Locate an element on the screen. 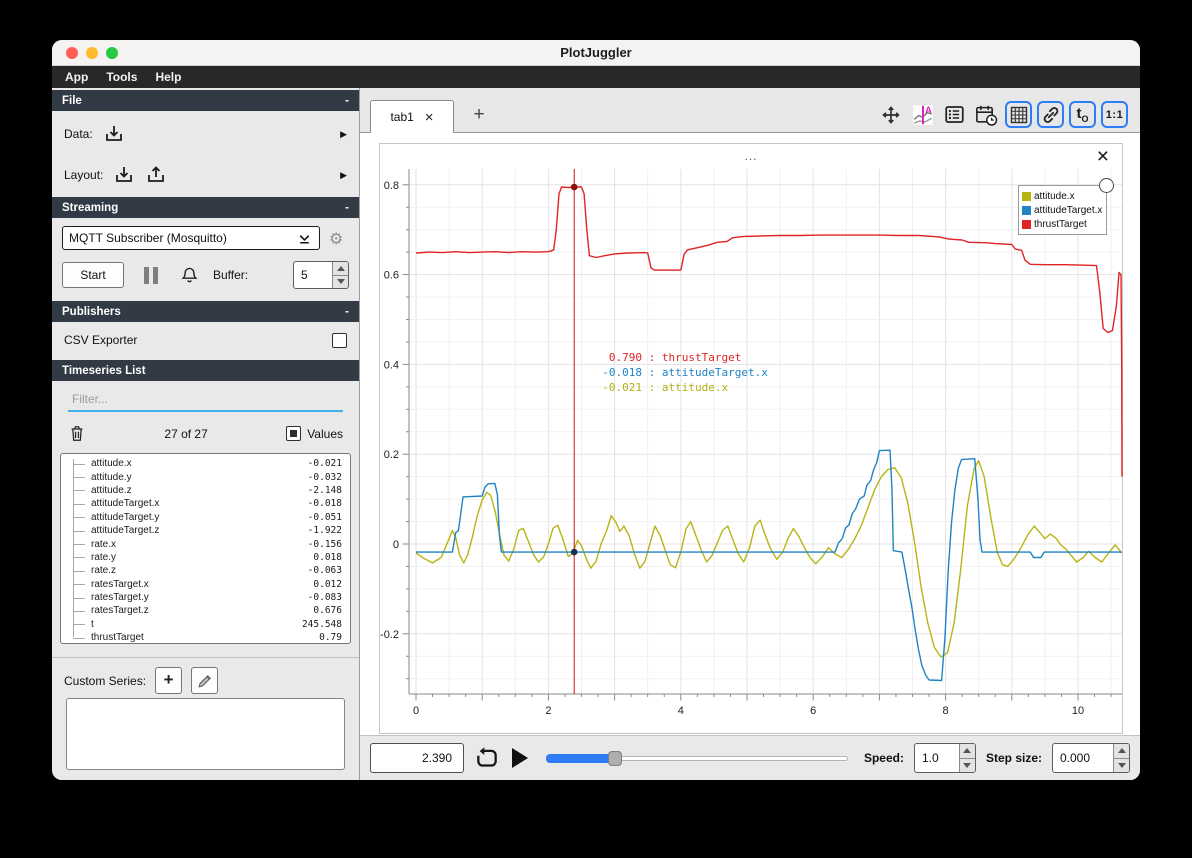 Image resolution: width=1192 pixels, height=858 pixels. timeseries-item: attitude.z -2.148 is located at coordinates (205, 490).